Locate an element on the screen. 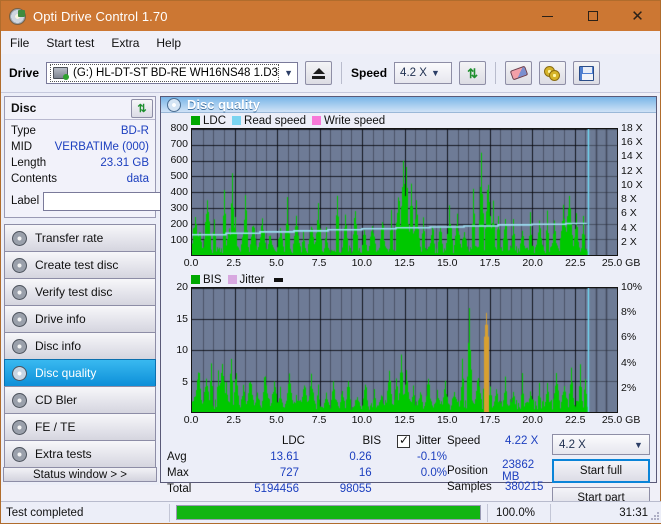 Image resolution: width=661 pixels, height=524 pixels. y2-tick-label: 10 X is located at coordinates (632, 184).